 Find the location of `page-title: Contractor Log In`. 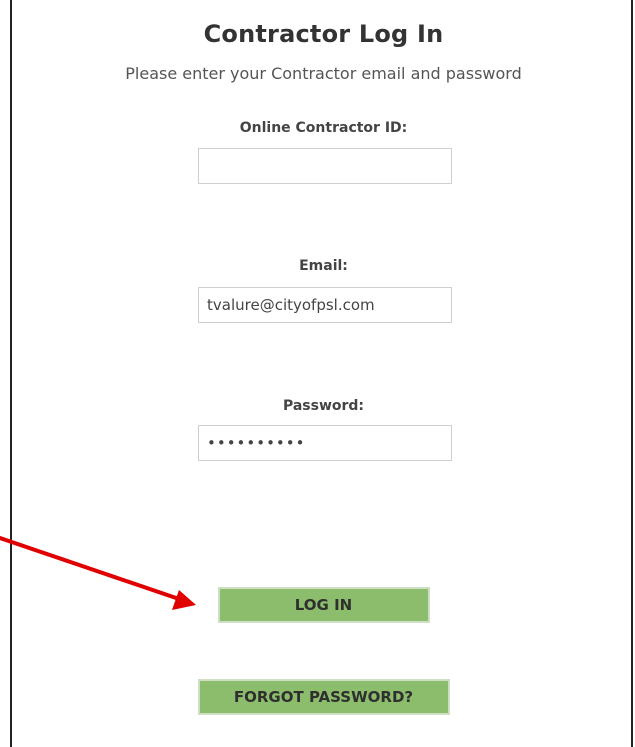

page-title: Contractor Log In is located at coordinates (323, 34).